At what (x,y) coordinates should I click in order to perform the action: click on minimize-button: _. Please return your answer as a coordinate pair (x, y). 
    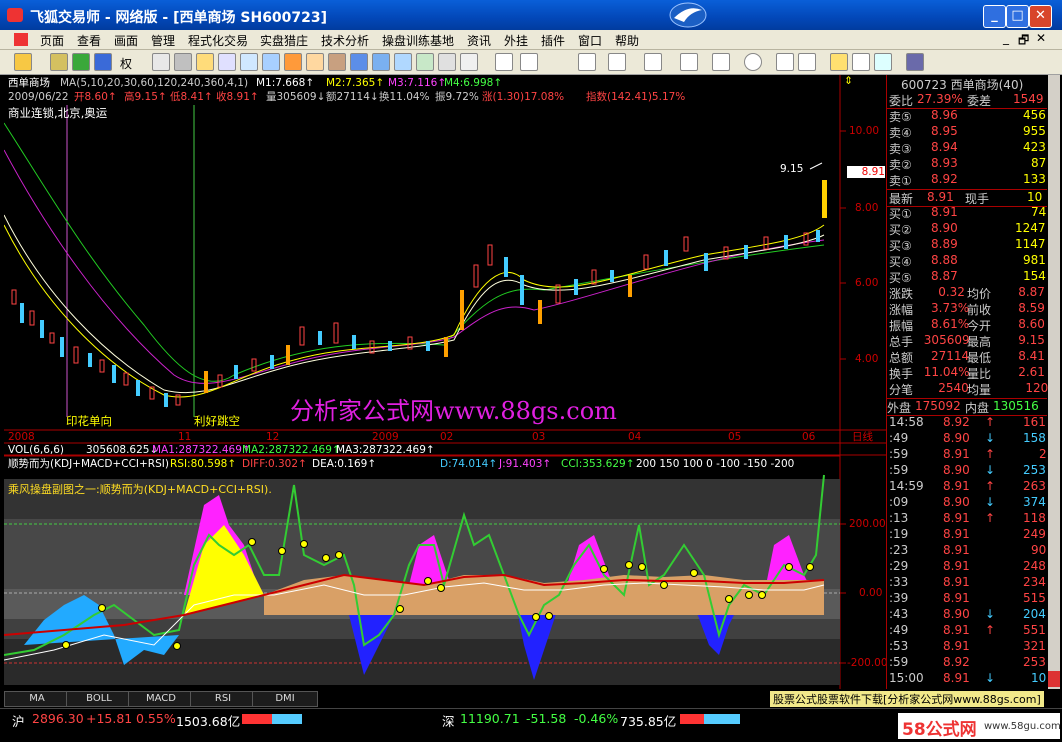
    Looking at the image, I should click on (994, 16).